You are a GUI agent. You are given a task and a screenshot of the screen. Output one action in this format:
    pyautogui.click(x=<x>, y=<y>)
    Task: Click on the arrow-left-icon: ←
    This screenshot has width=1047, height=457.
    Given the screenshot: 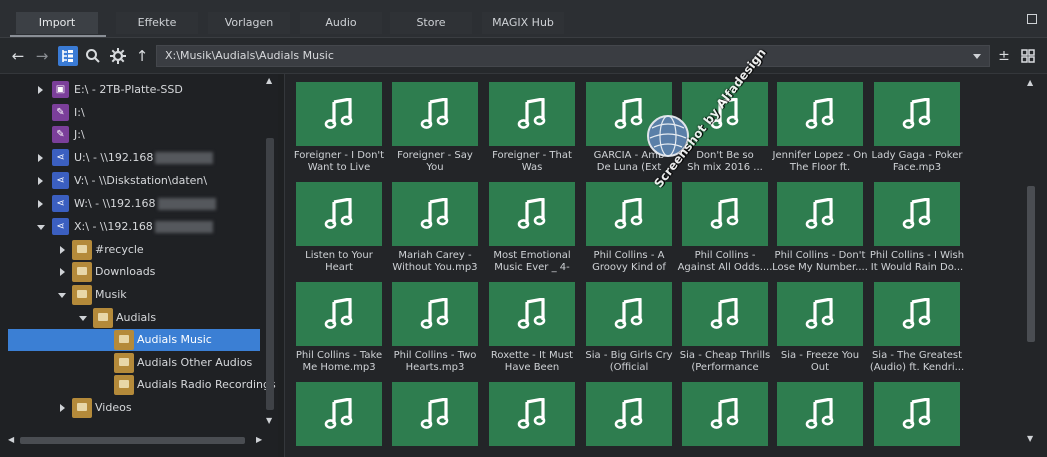 What is the action you would take?
    pyautogui.click(x=18, y=56)
    